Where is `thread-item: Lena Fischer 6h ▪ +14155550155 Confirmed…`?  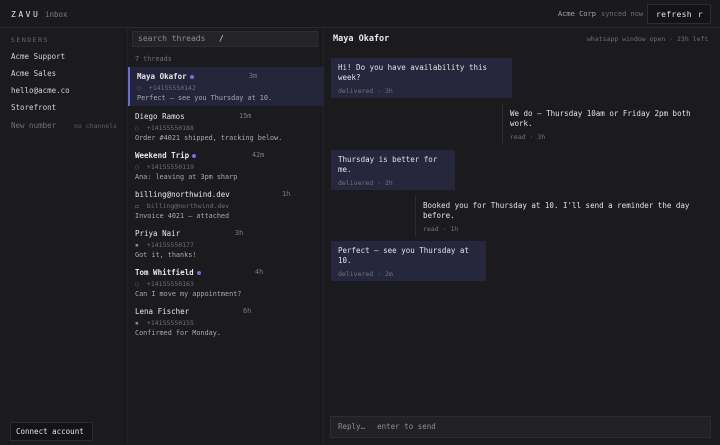
thread-item: Lena Fischer 6h ▪ +14155550155 Confirmed… is located at coordinates (226, 321).